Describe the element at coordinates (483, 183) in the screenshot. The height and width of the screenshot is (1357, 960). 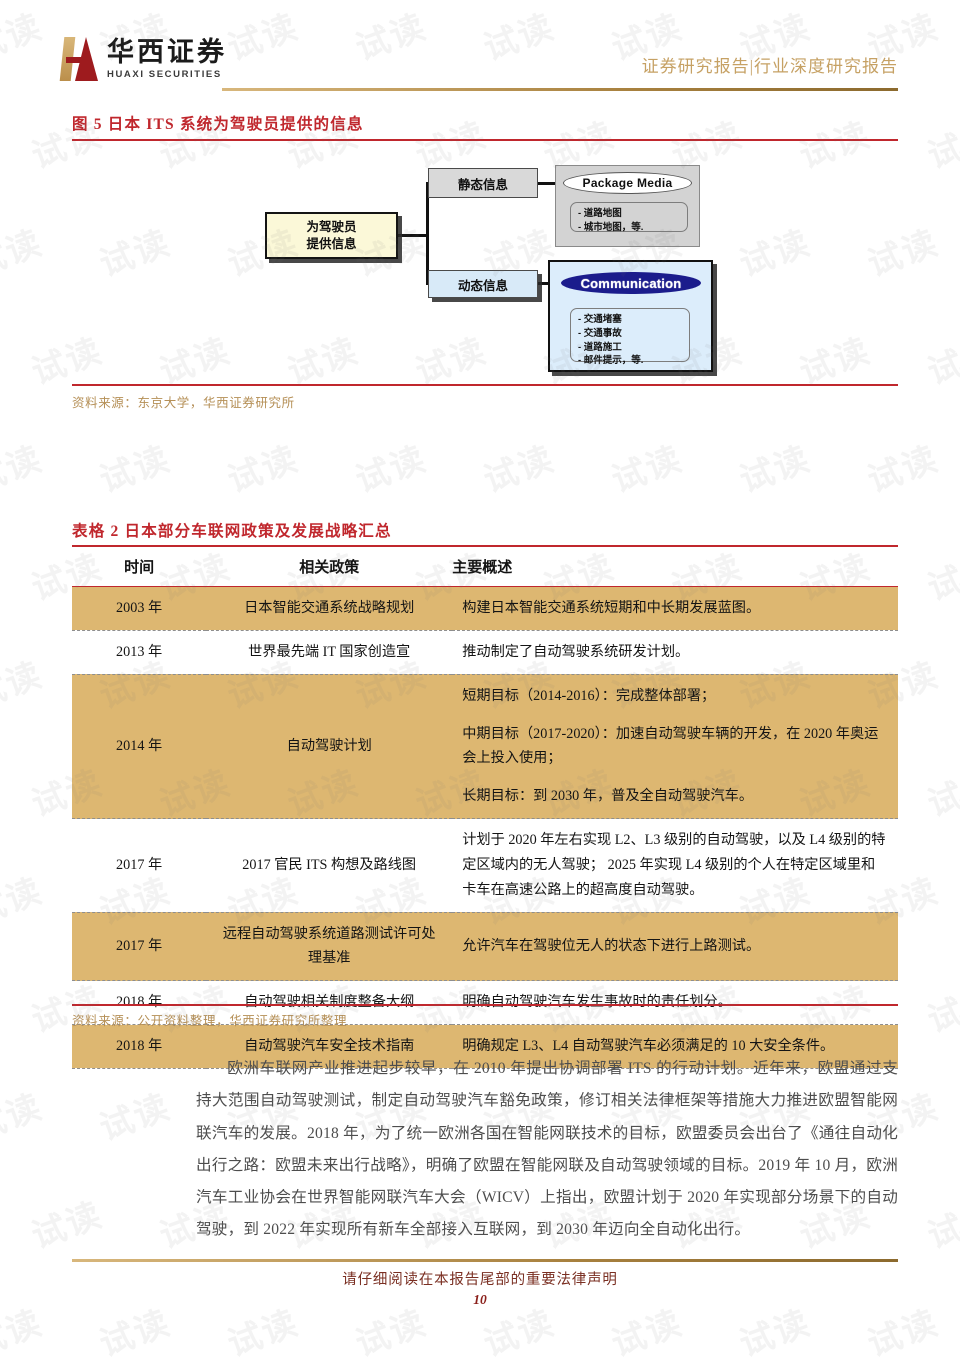
I see `node-static-info: 静态信息` at that location.